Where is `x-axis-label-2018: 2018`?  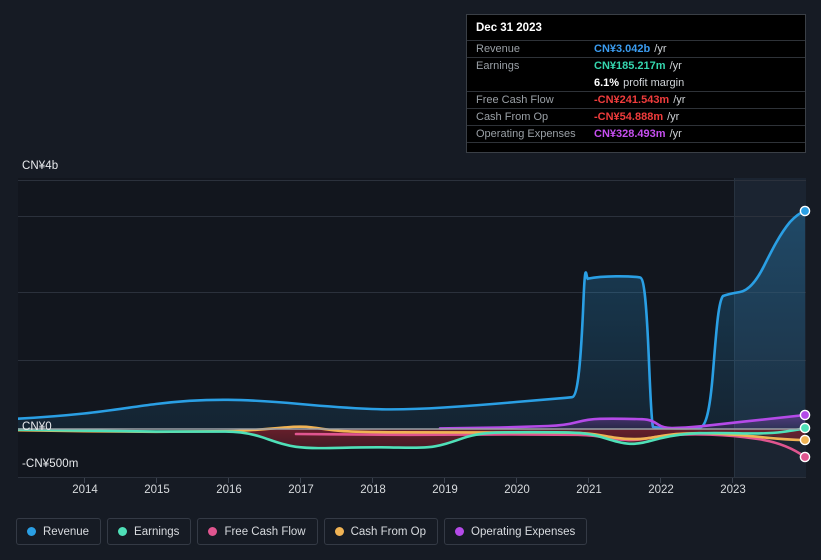 x-axis-label-2018: 2018 is located at coordinates (373, 490).